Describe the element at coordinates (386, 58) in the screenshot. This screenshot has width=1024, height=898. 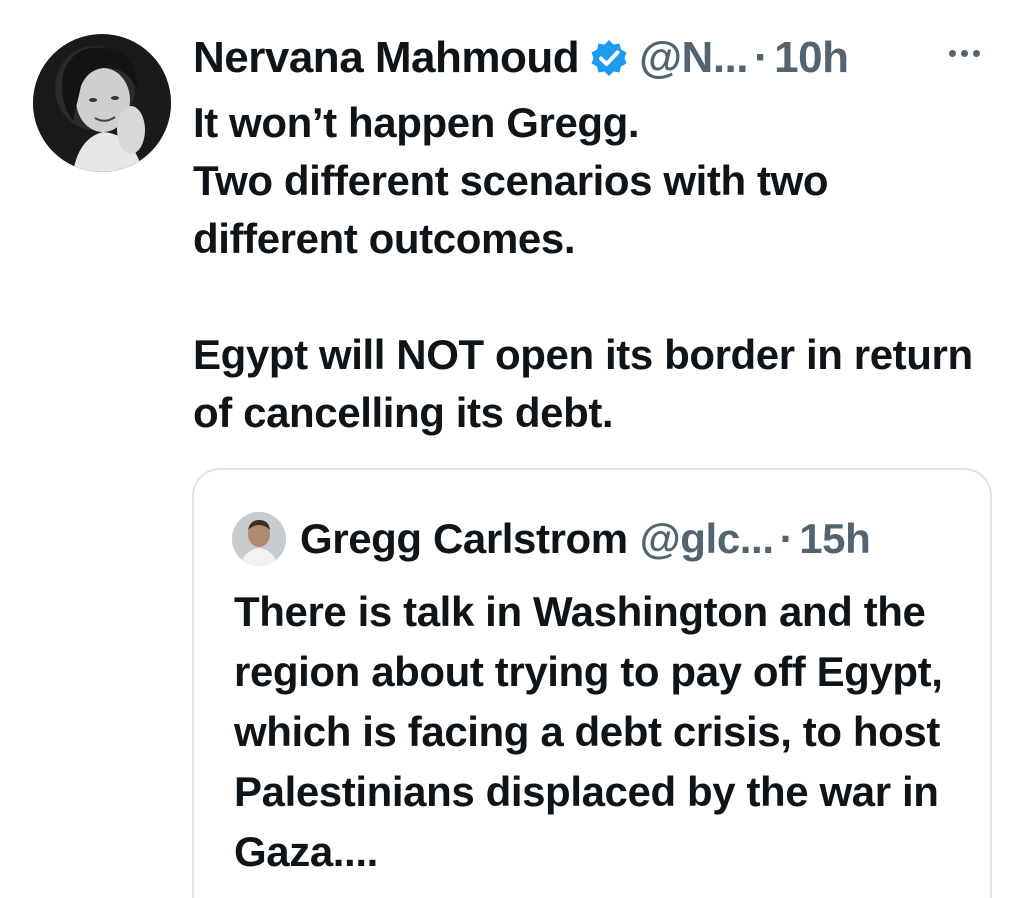
I see `author-display-name: Nervana Mahmoud` at that location.